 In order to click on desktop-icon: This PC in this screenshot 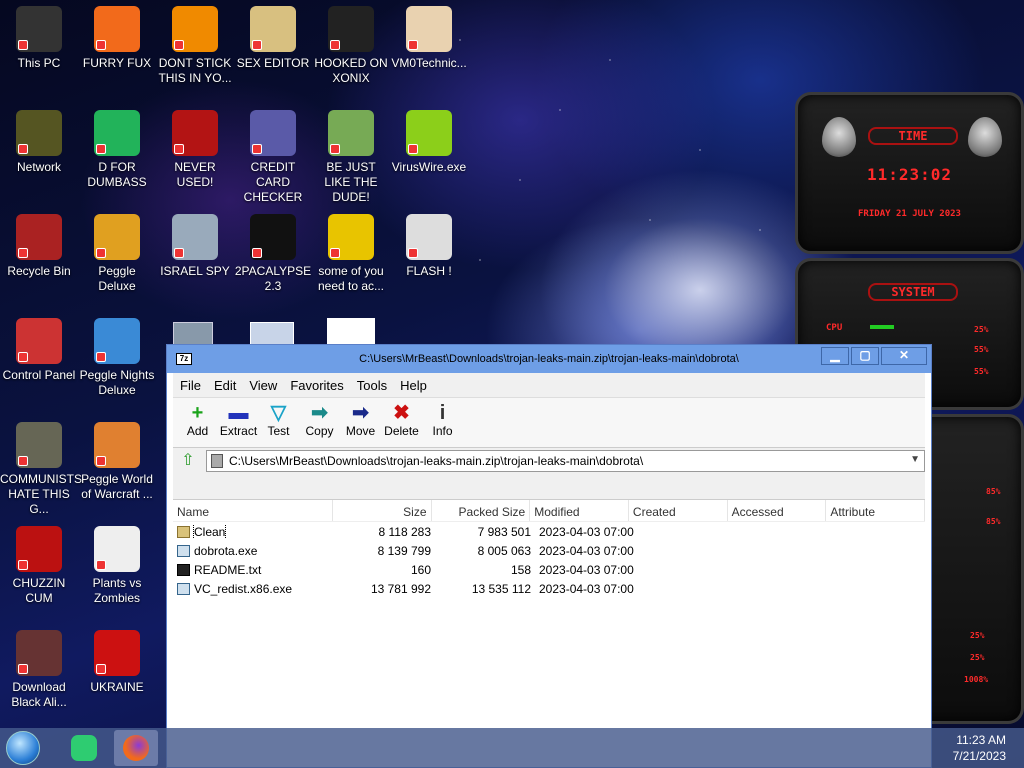, I will do `click(39, 38)`.